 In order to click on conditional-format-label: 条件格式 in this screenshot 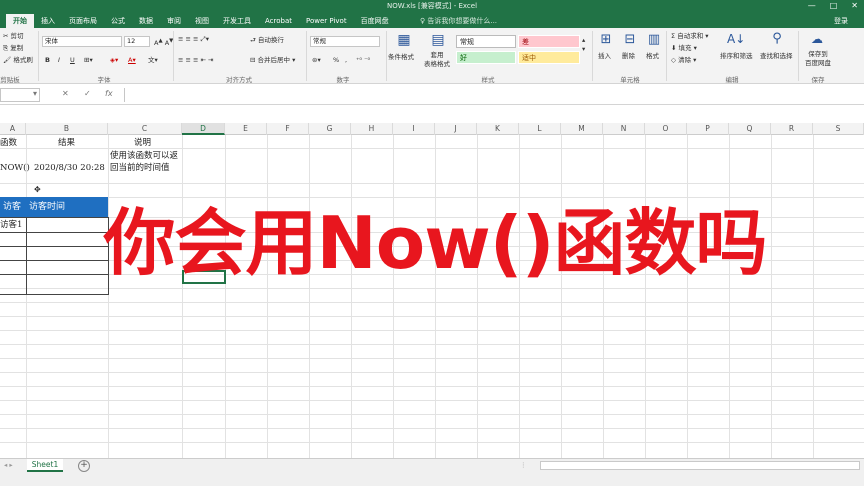, I will do `click(401, 57)`.